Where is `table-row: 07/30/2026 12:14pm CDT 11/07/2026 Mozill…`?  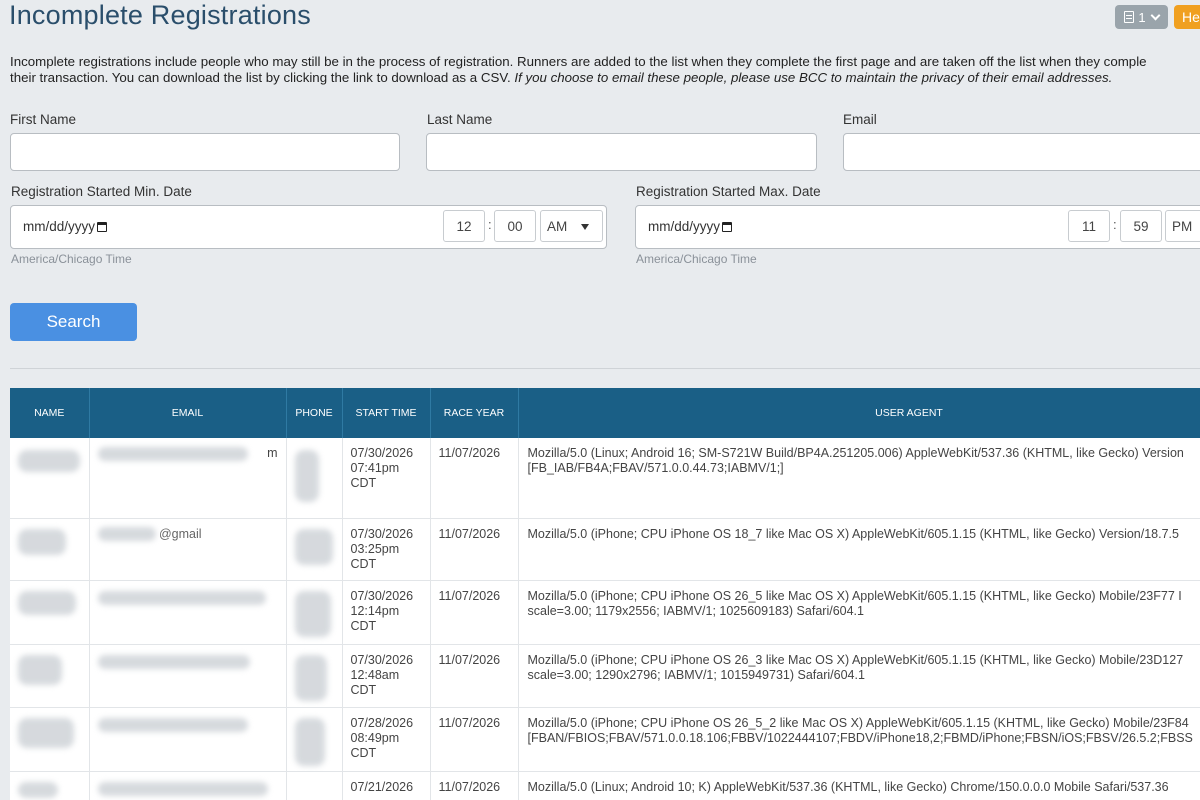 table-row: 07/30/2026 12:14pm CDT 11/07/2026 Mozill… is located at coordinates (605, 612).